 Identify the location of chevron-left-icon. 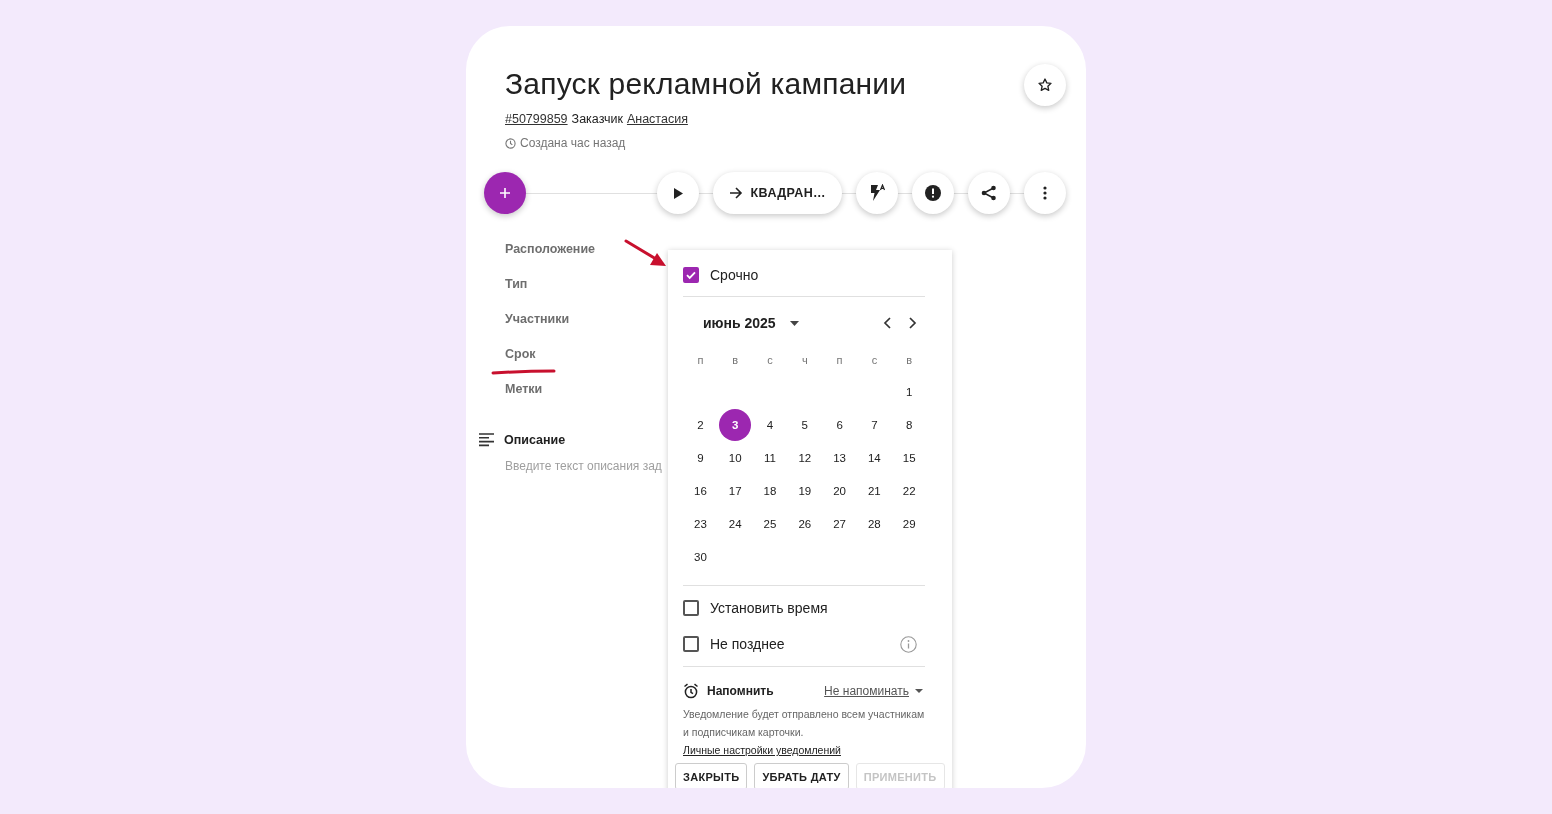
(887, 323).